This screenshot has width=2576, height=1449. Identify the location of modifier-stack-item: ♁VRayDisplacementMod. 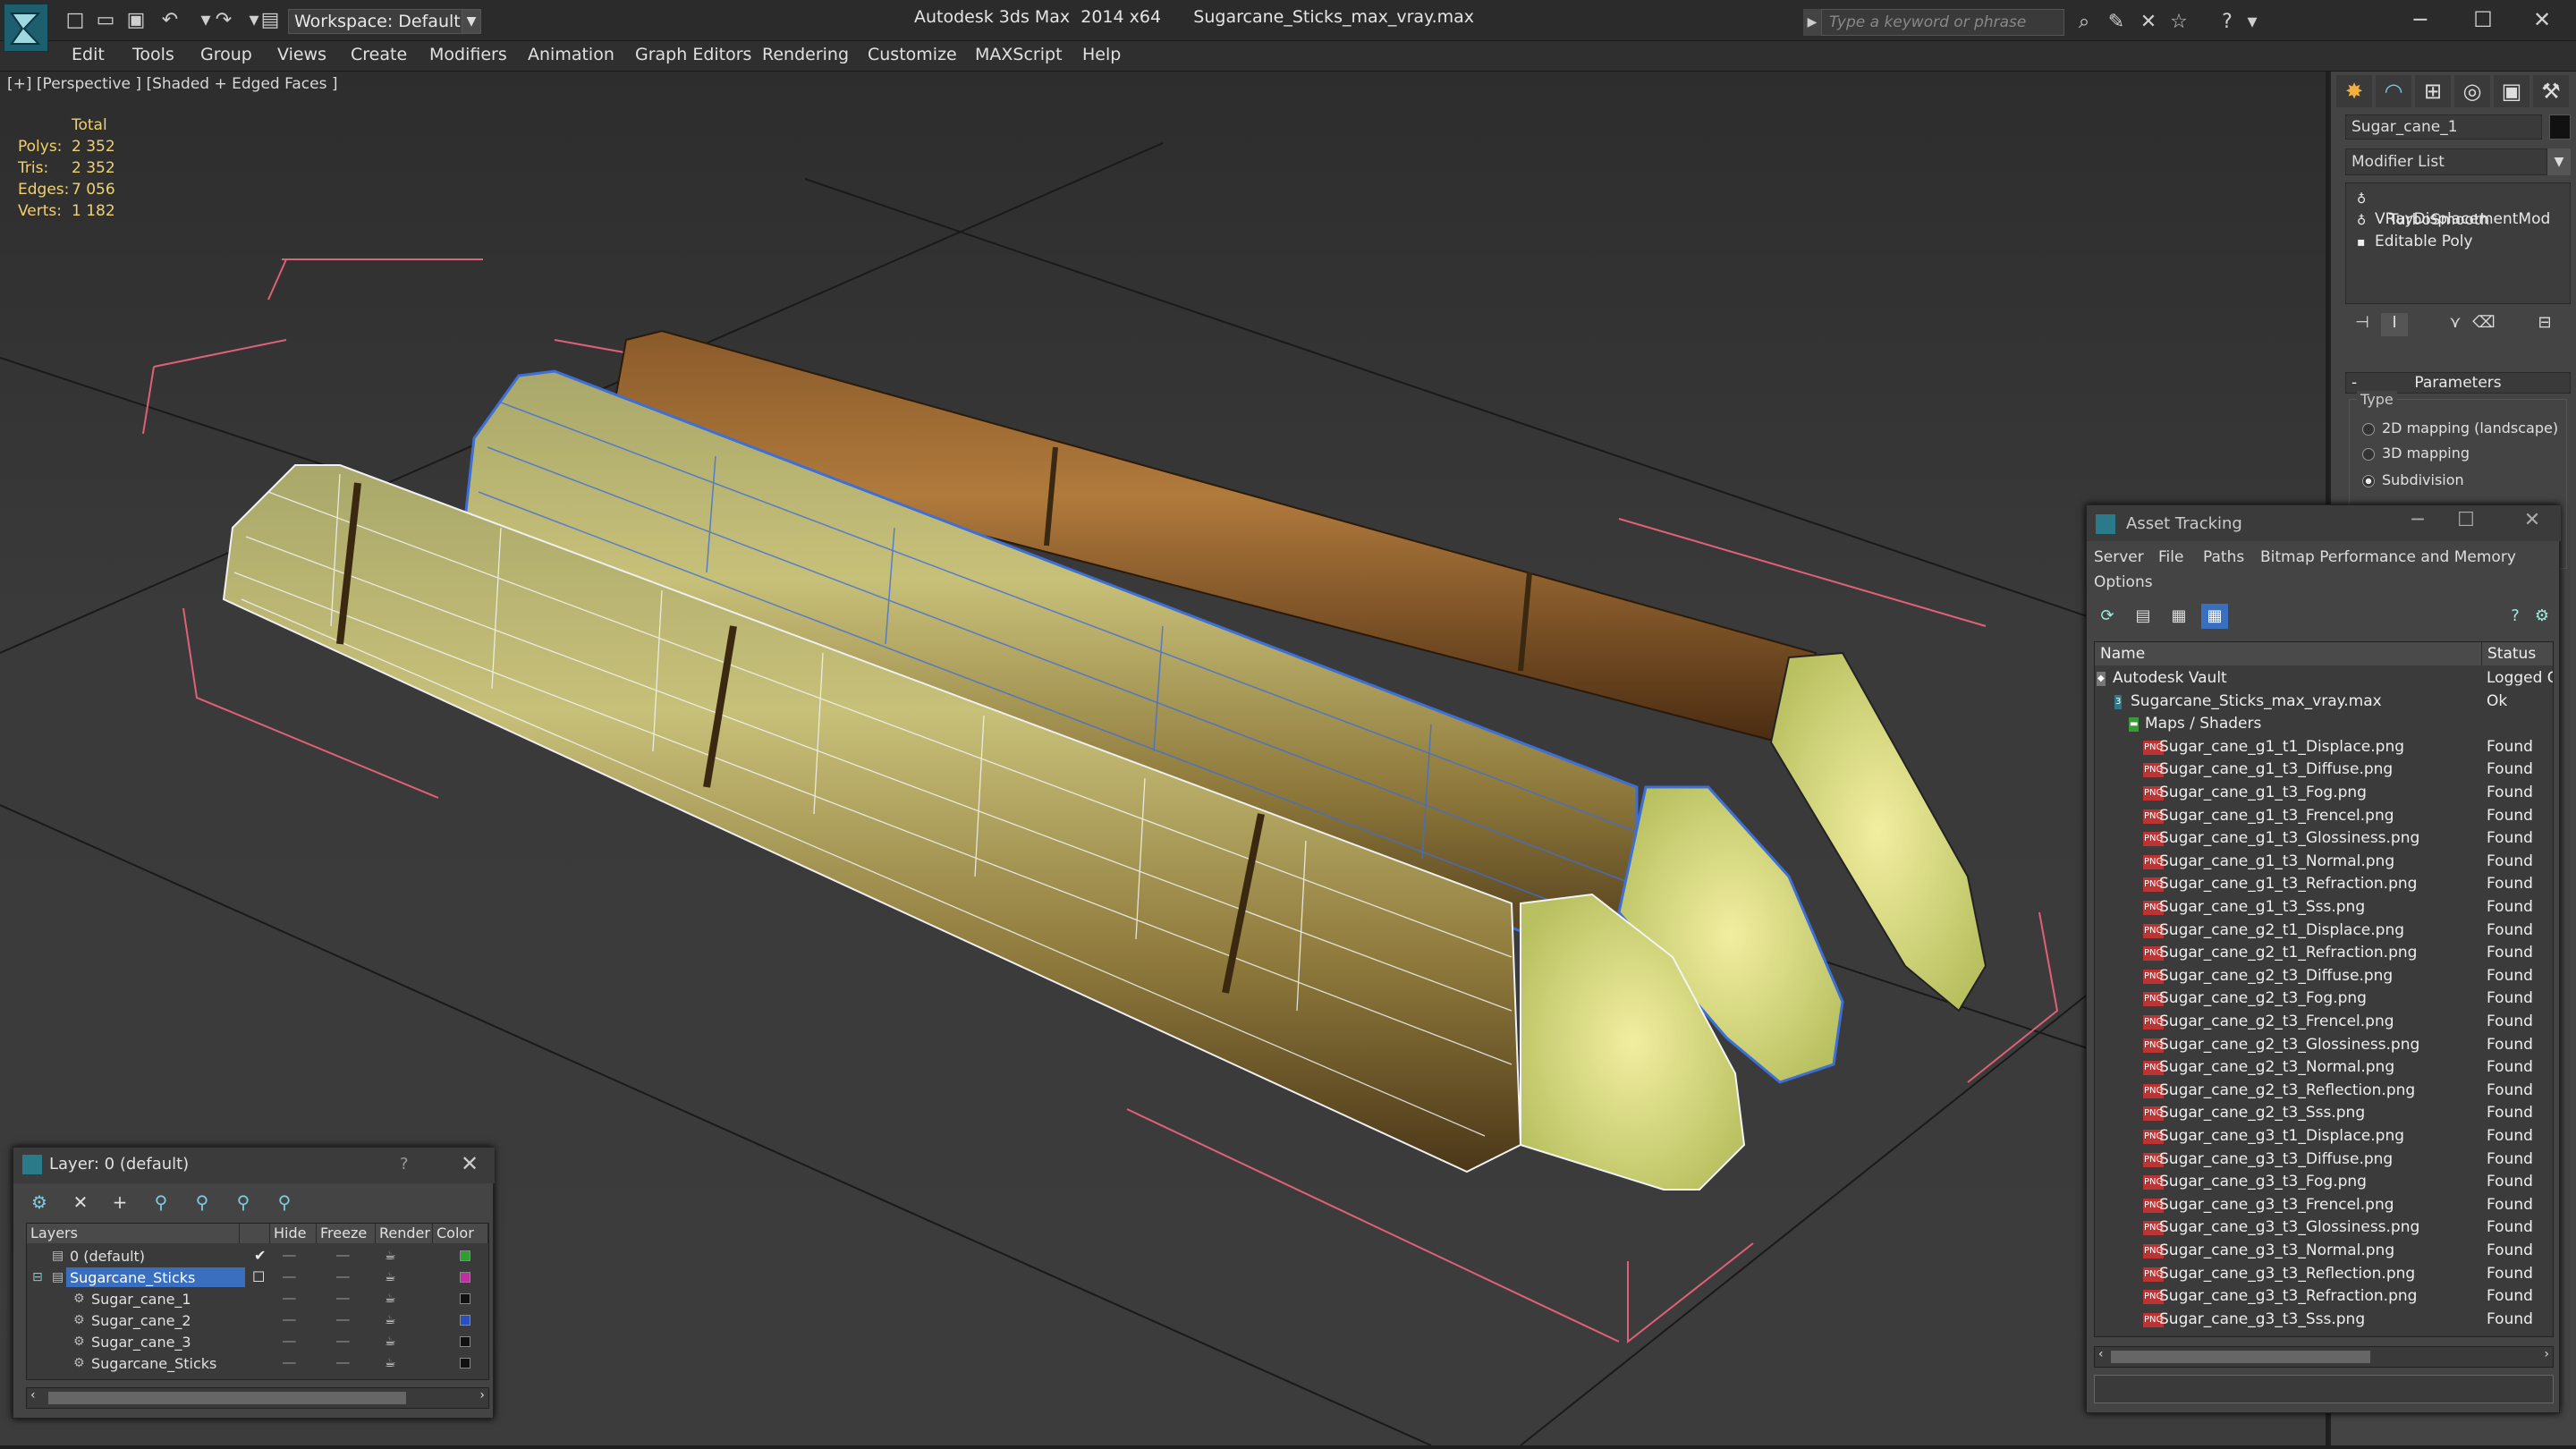
(2458, 208).